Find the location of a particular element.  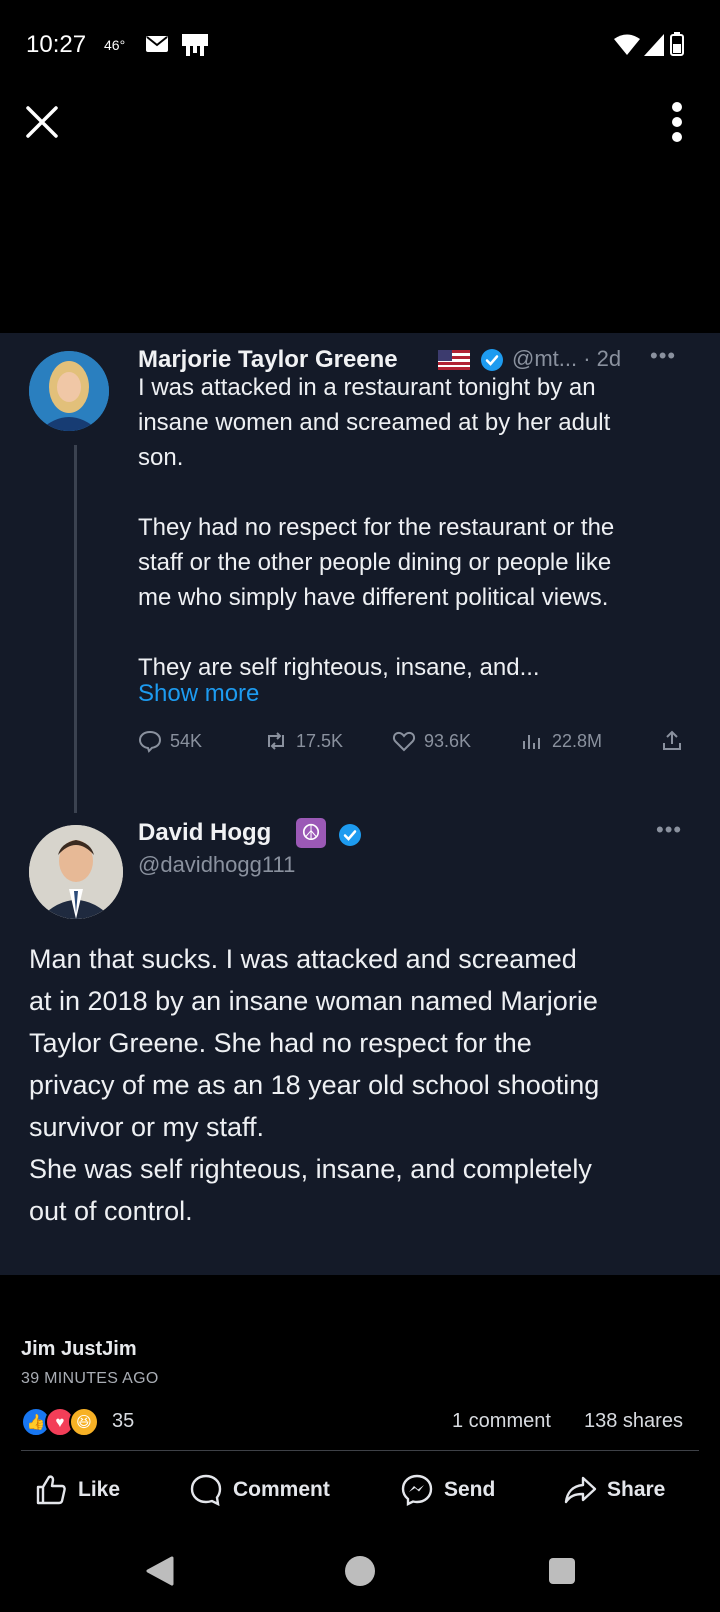

reaction-count: 35 is located at coordinates (123, 1421).